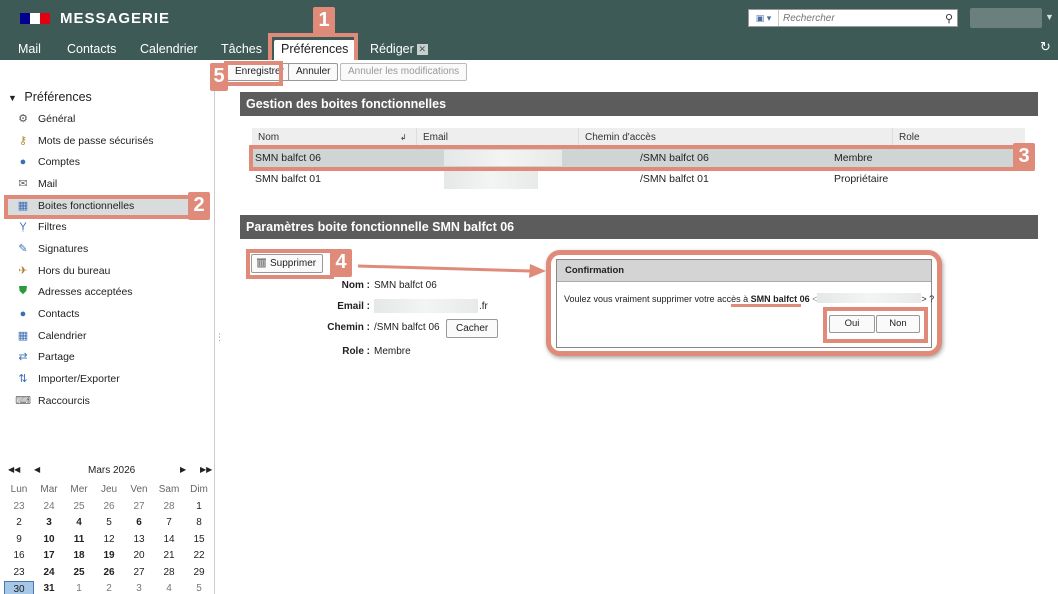 This screenshot has height=594, width=1058. What do you see at coordinates (422, 49) in the screenshot?
I see `close-icon: ✕` at bounding box center [422, 49].